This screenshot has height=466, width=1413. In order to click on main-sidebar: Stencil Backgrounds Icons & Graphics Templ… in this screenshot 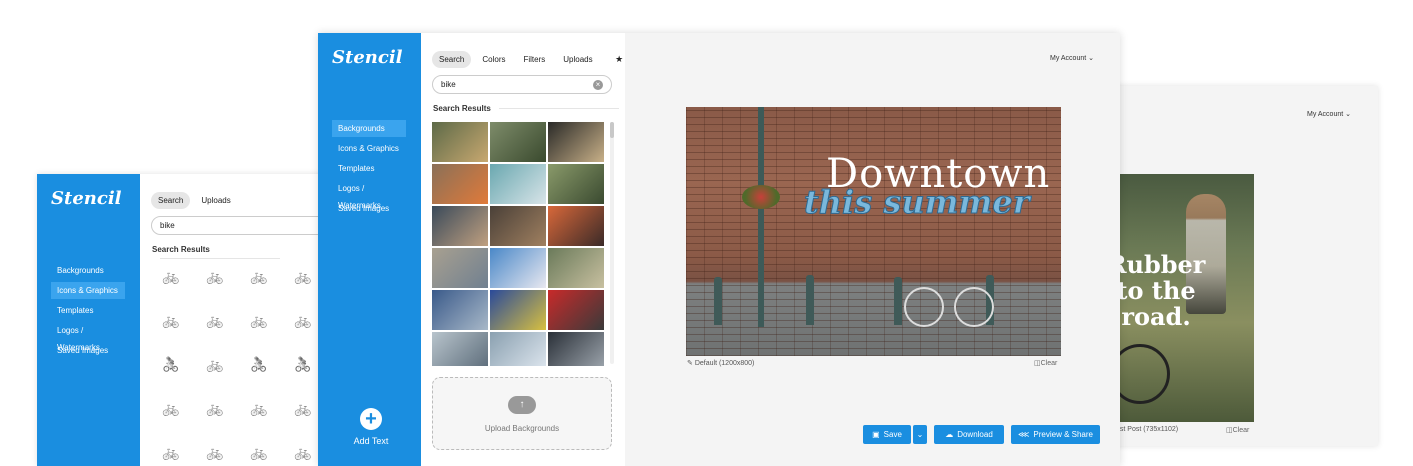, I will do `click(369, 249)`.